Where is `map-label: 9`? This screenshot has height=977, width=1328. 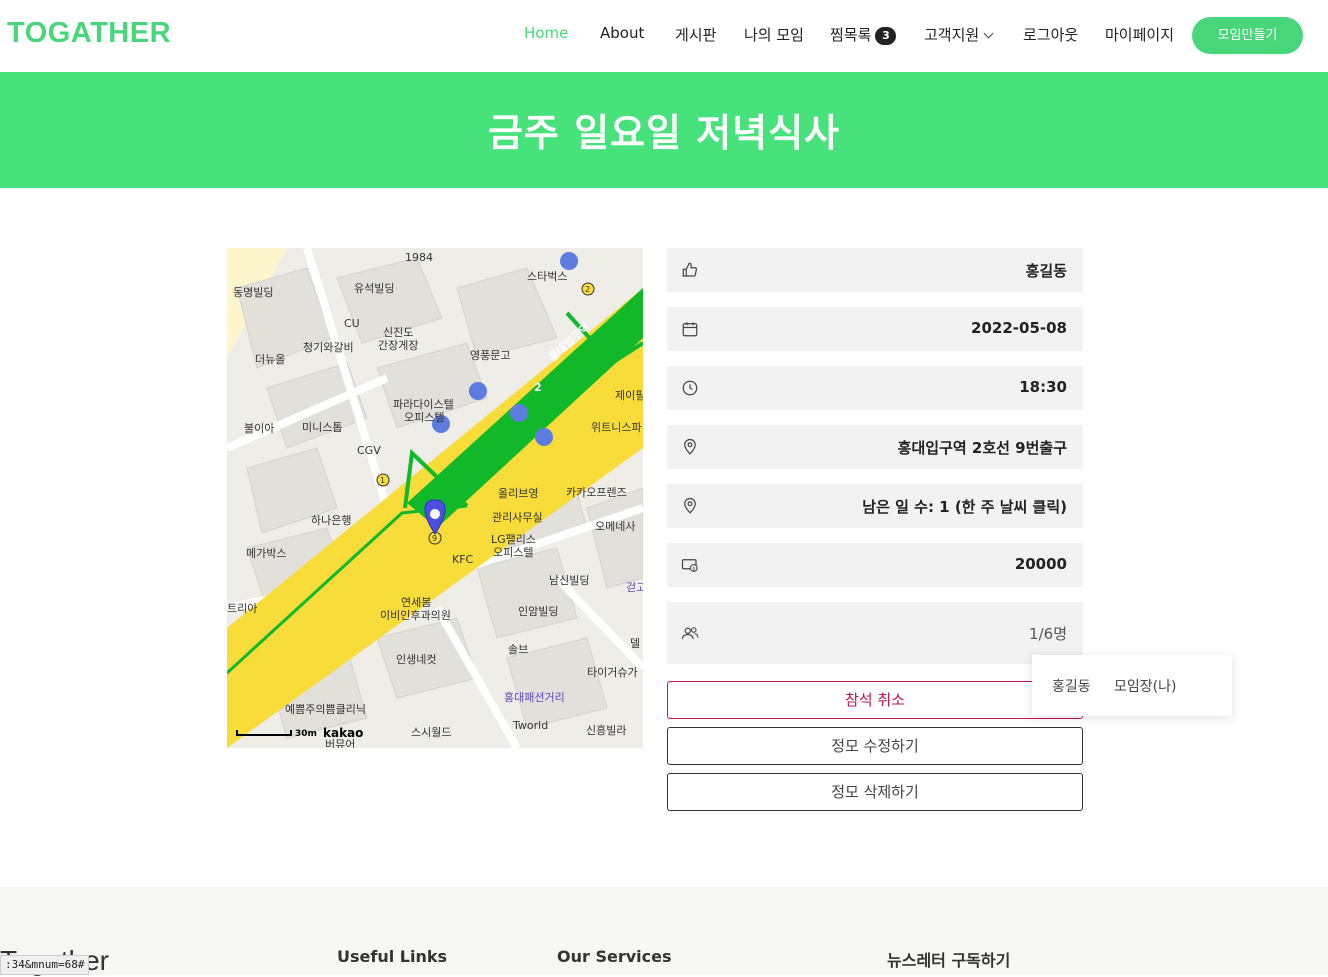
map-label: 9 is located at coordinates (435, 538).